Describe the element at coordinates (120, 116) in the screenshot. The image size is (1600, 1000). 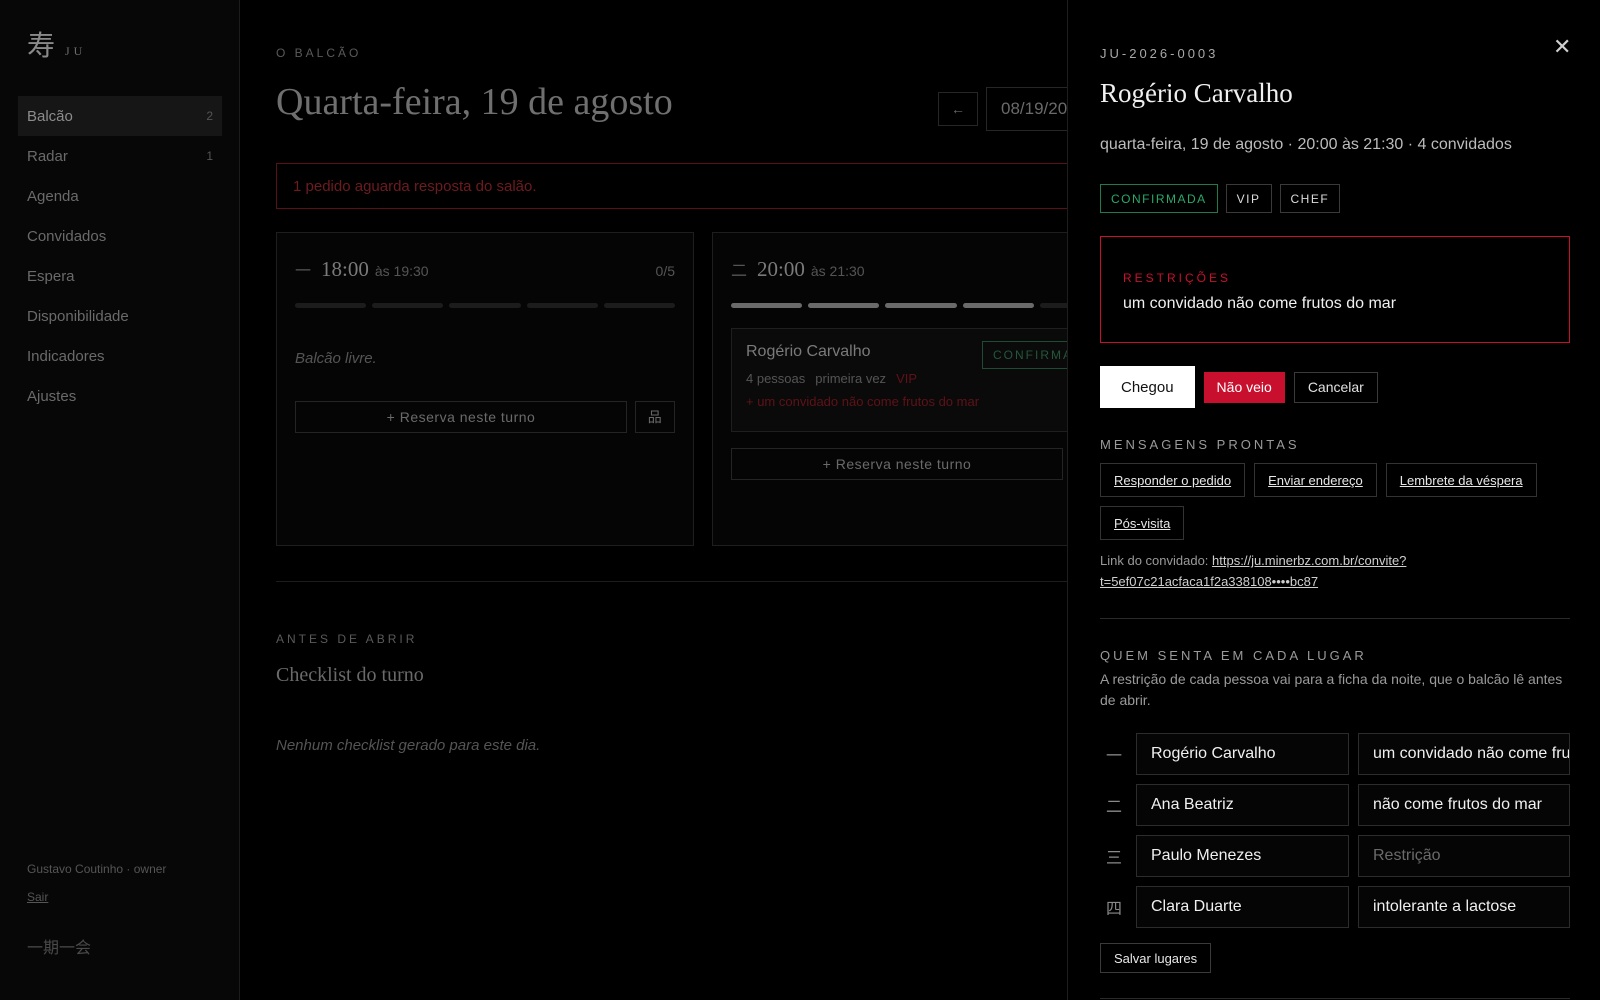
I see `sidebar-item-balcao: Balcão 2` at that location.